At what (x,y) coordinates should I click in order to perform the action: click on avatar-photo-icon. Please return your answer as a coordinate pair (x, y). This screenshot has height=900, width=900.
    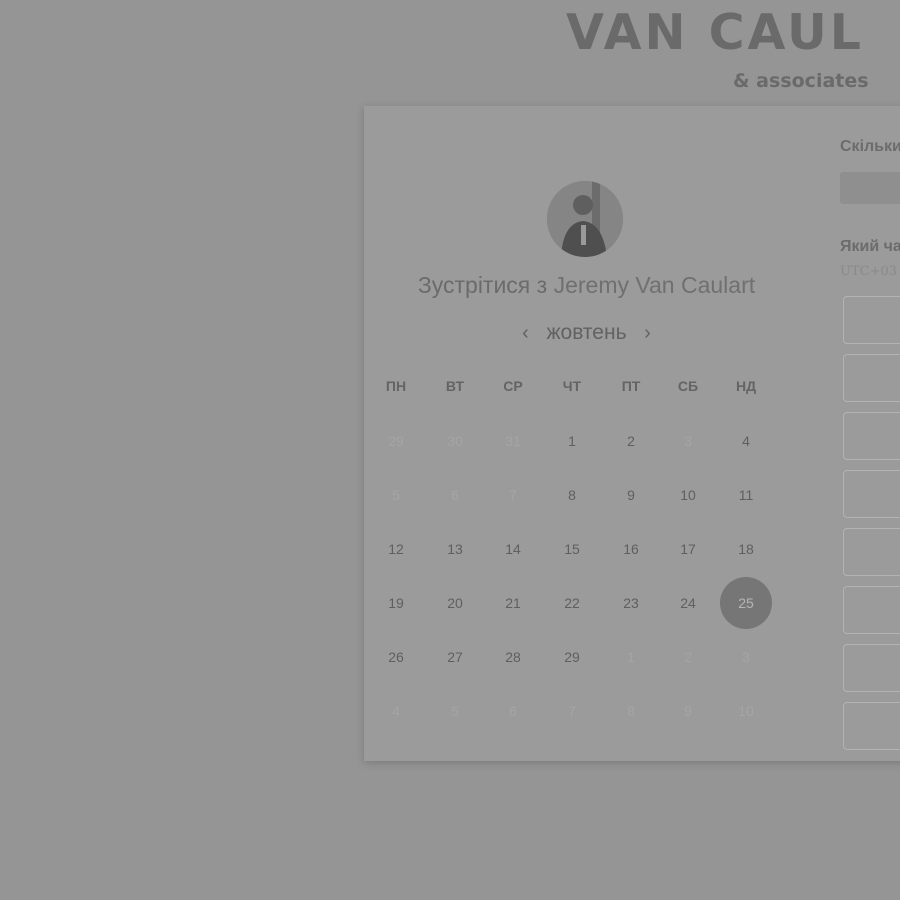
    Looking at the image, I should click on (585, 219).